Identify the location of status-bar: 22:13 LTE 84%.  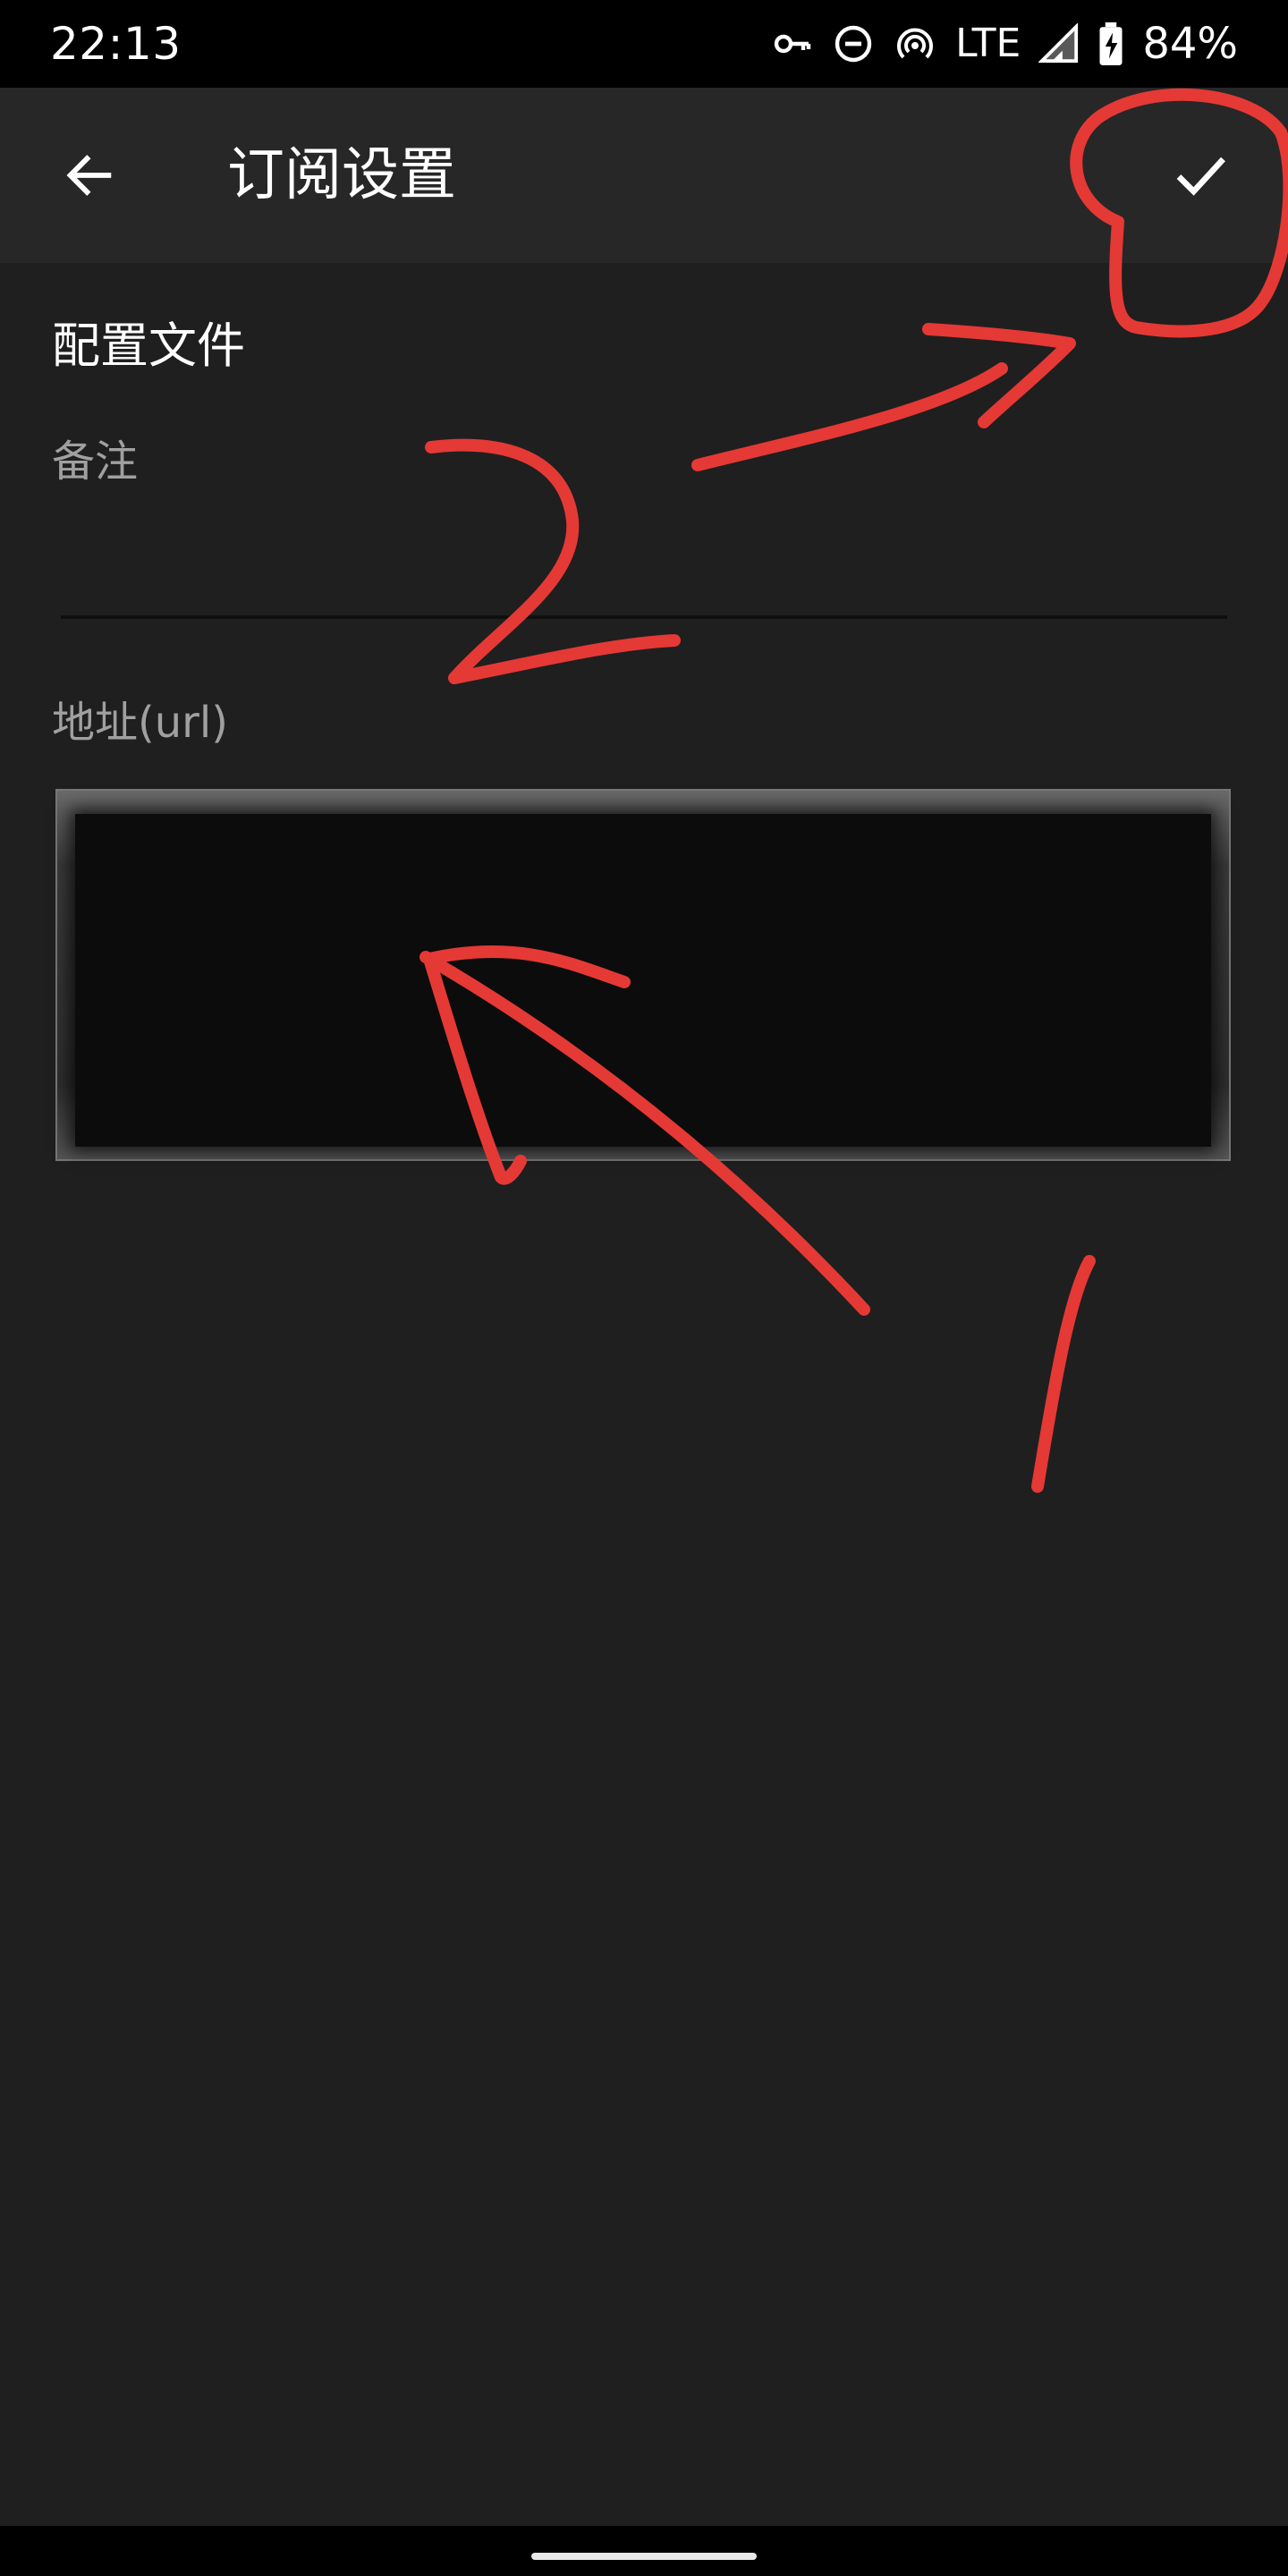
(644, 44).